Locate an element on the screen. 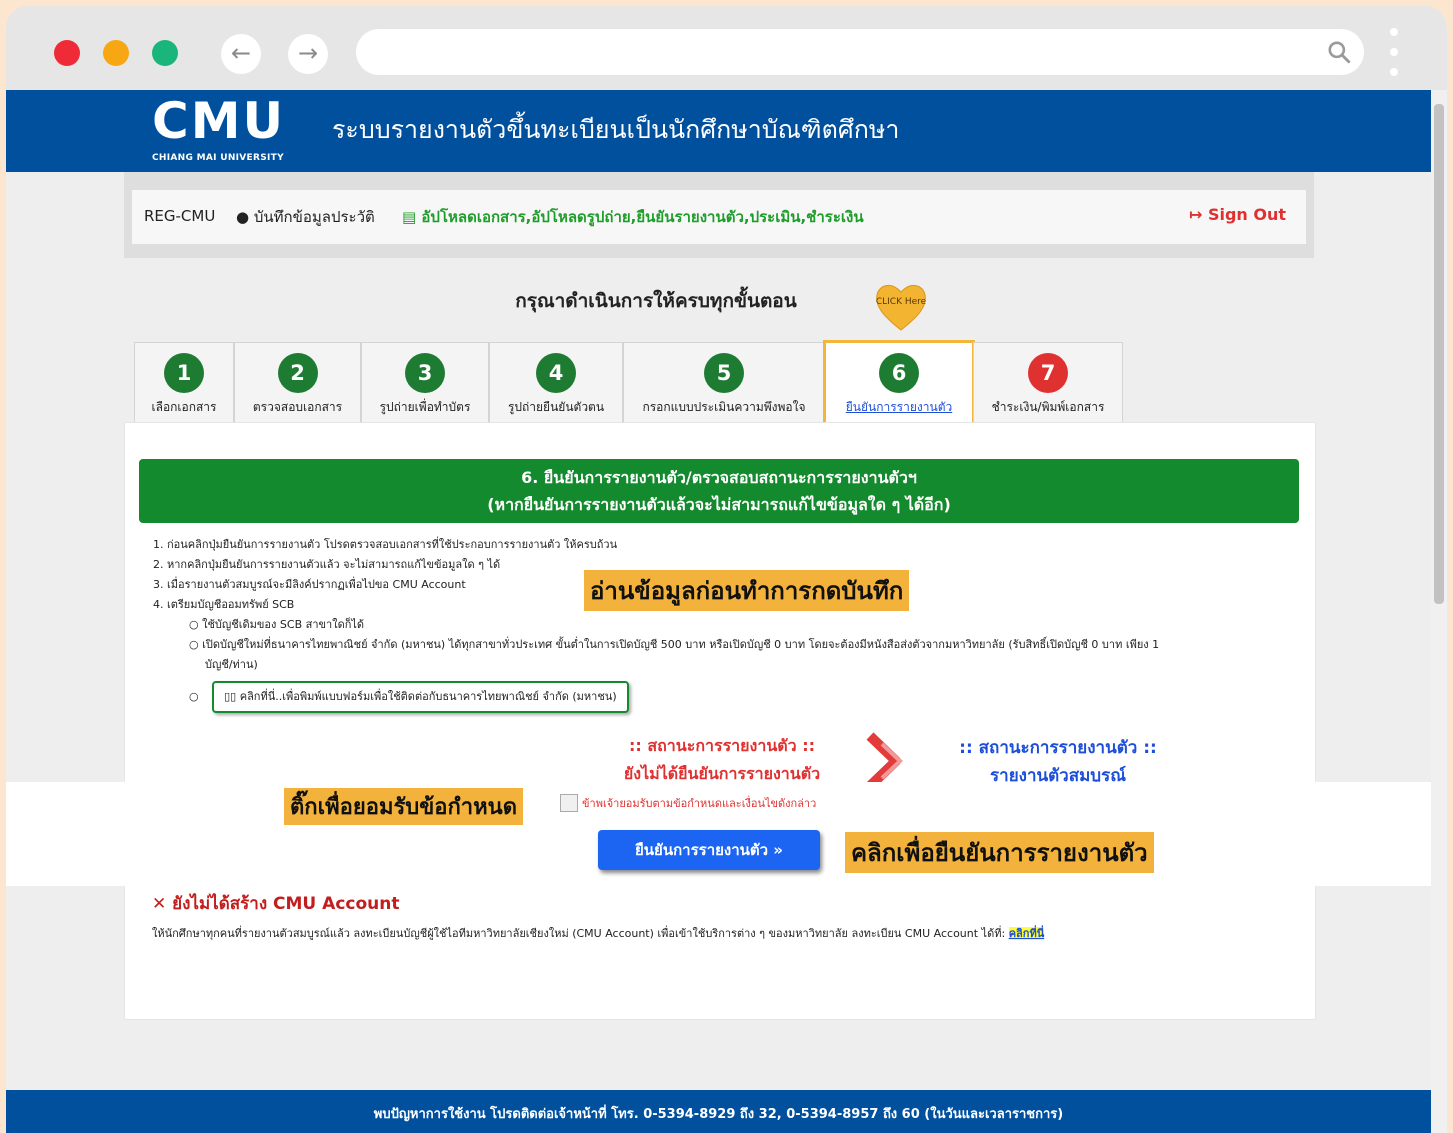 This screenshot has width=1453, height=1133. minimize-window-button is located at coordinates (116, 53).